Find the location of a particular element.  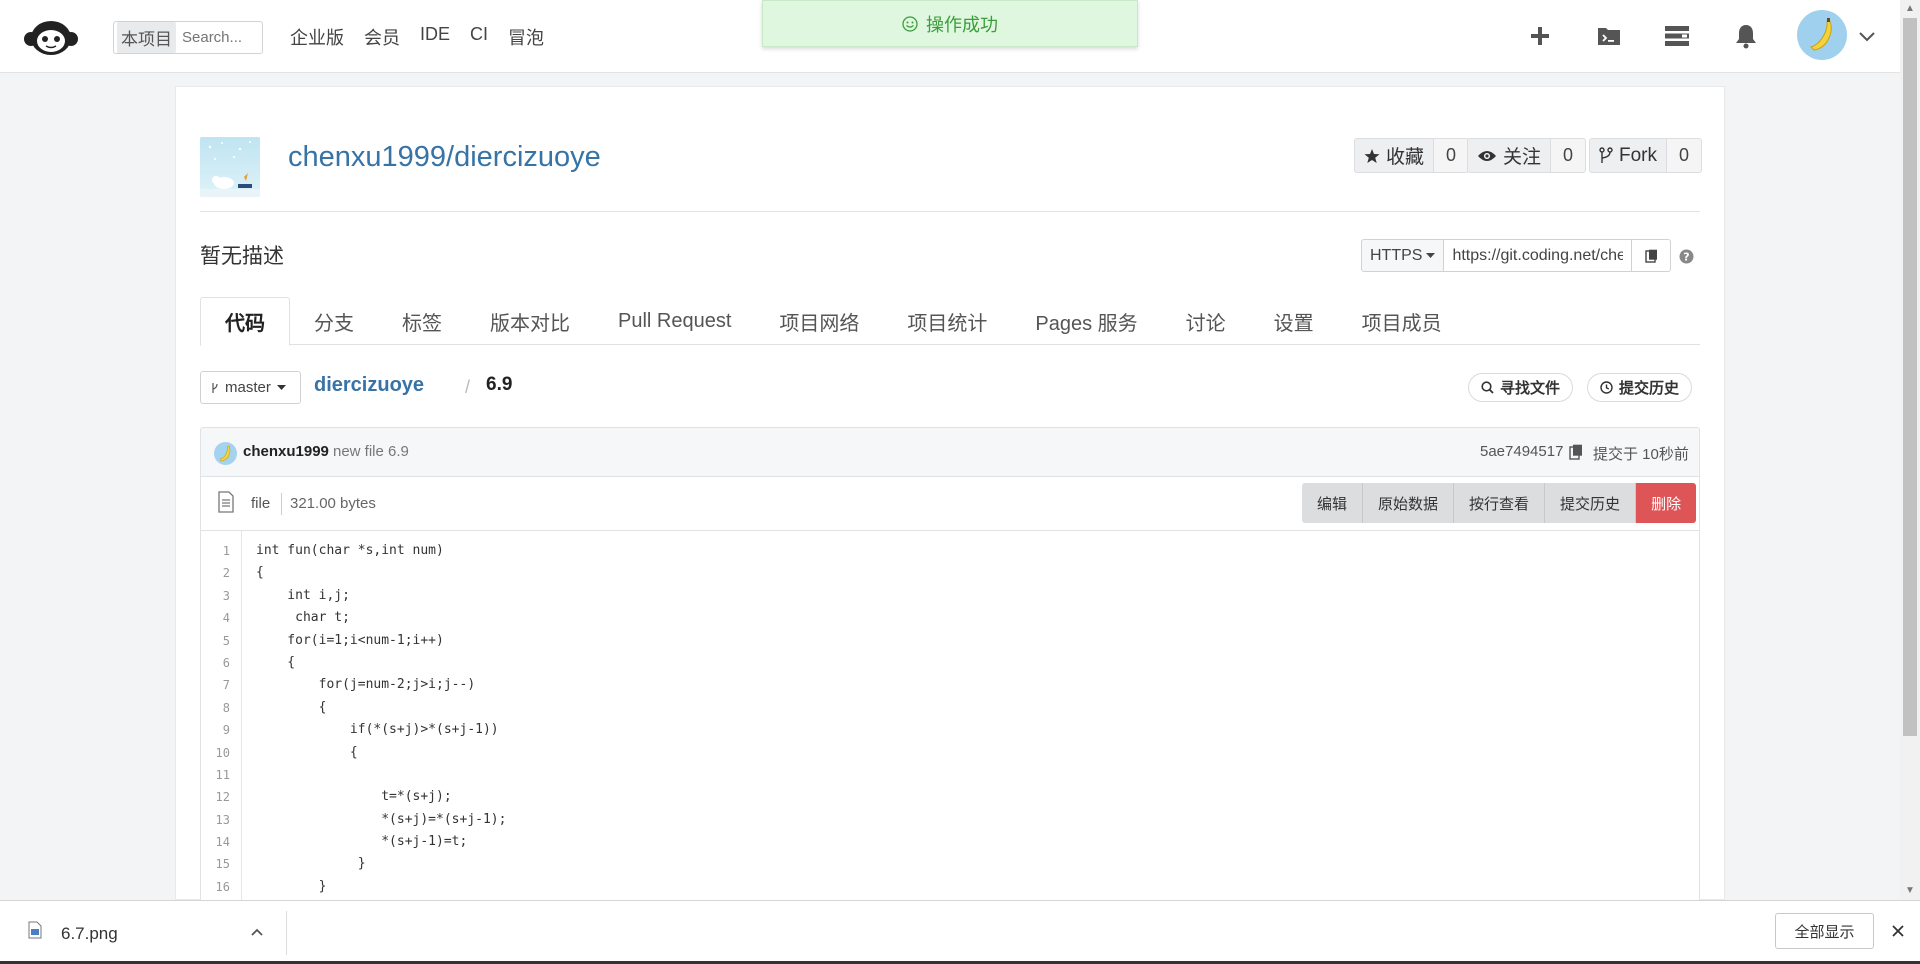

branch-select-button: master is located at coordinates (250, 387).